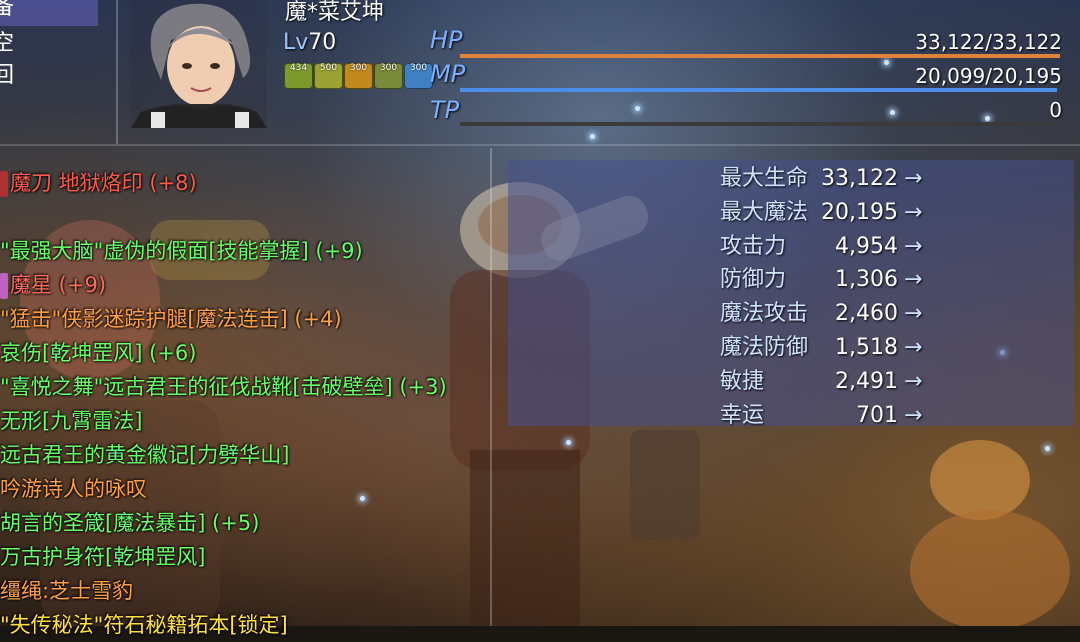  What do you see at coordinates (73, 489) in the screenshot?
I see `equipment-name: 吟游诗人的咏叹` at bounding box center [73, 489].